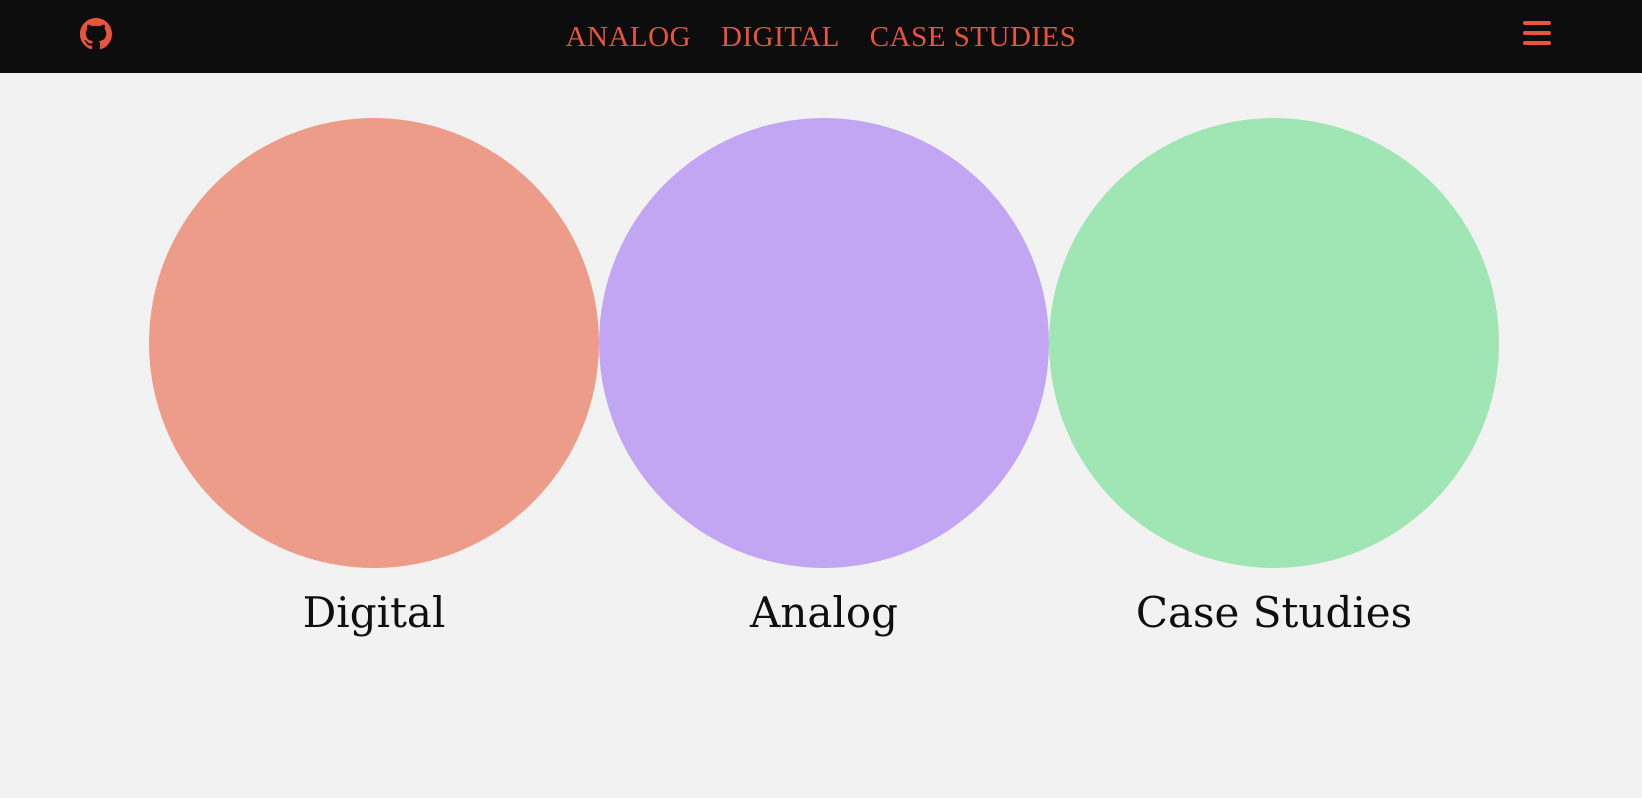 Image resolution: width=1642 pixels, height=798 pixels. Describe the element at coordinates (374, 612) in the screenshot. I see `digital-label: Digital` at that location.